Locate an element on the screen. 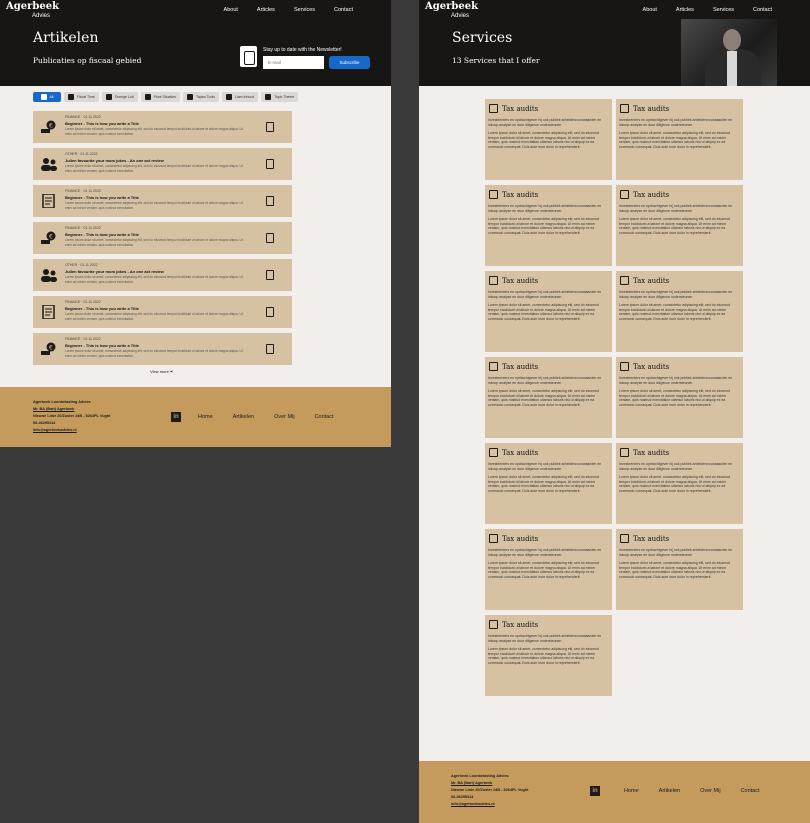 This screenshot has height=823, width=810. filter-label: Liam Inhoud is located at coordinates (244, 97).